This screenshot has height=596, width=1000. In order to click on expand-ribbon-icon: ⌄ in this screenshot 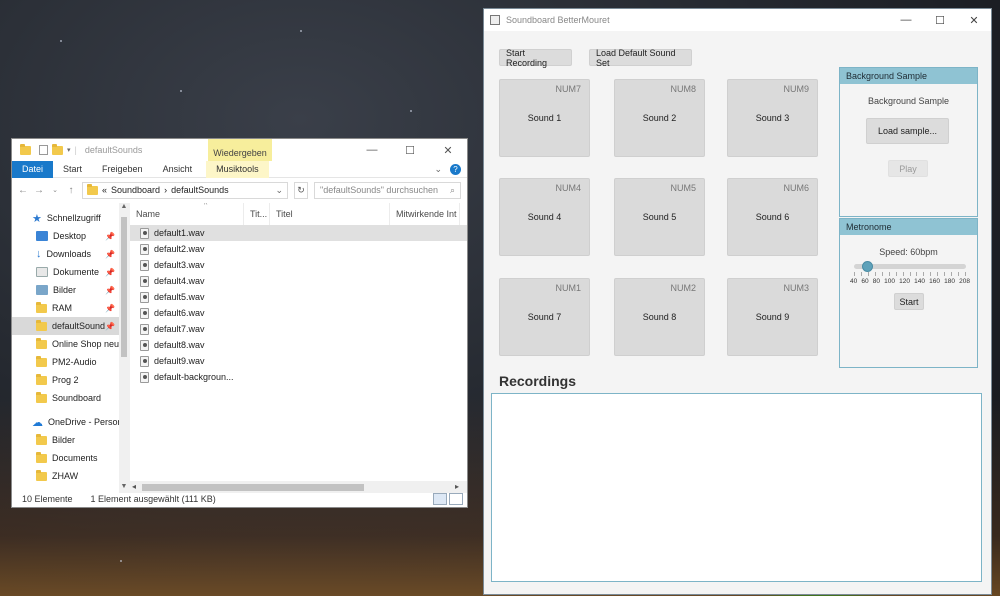, I will do `click(438, 169)`.